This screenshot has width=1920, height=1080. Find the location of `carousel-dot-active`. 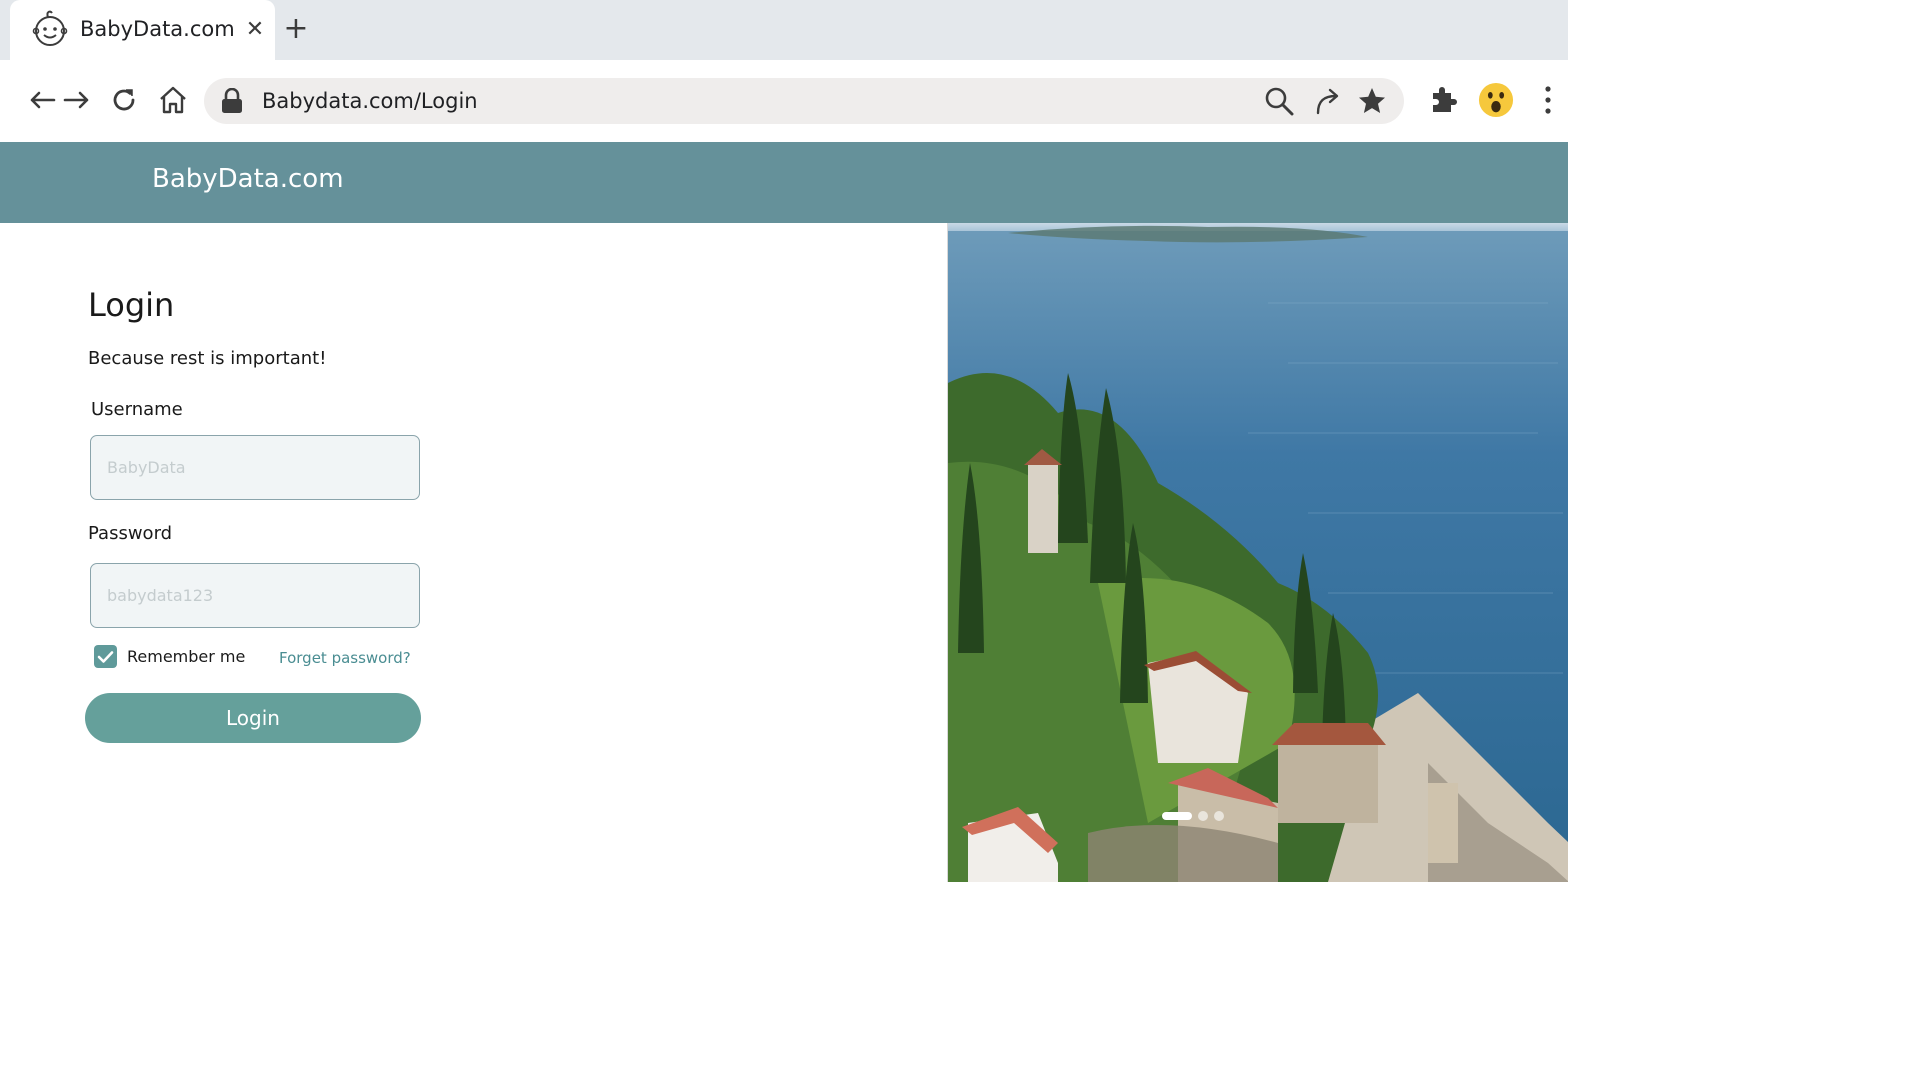

carousel-dot-active is located at coordinates (1177, 816).